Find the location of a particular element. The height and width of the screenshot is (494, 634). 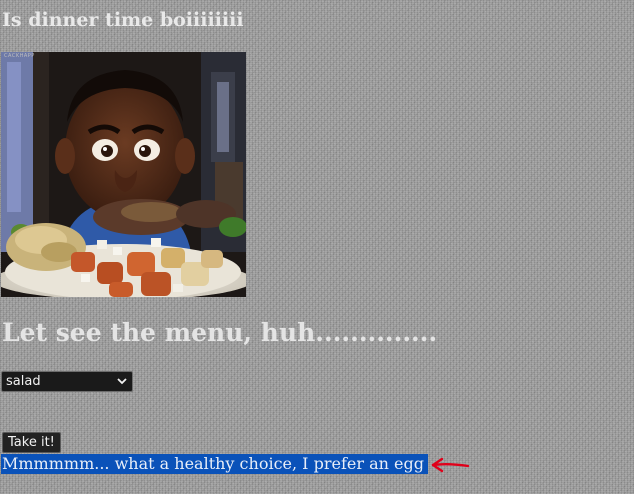

gif-watermark: CACKHAPP is located at coordinates (19, 56).